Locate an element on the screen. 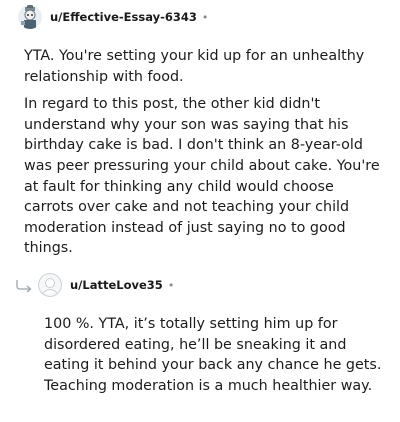  comment-header: u/Effective-Essay-6343 • is located at coordinates (200, 17).